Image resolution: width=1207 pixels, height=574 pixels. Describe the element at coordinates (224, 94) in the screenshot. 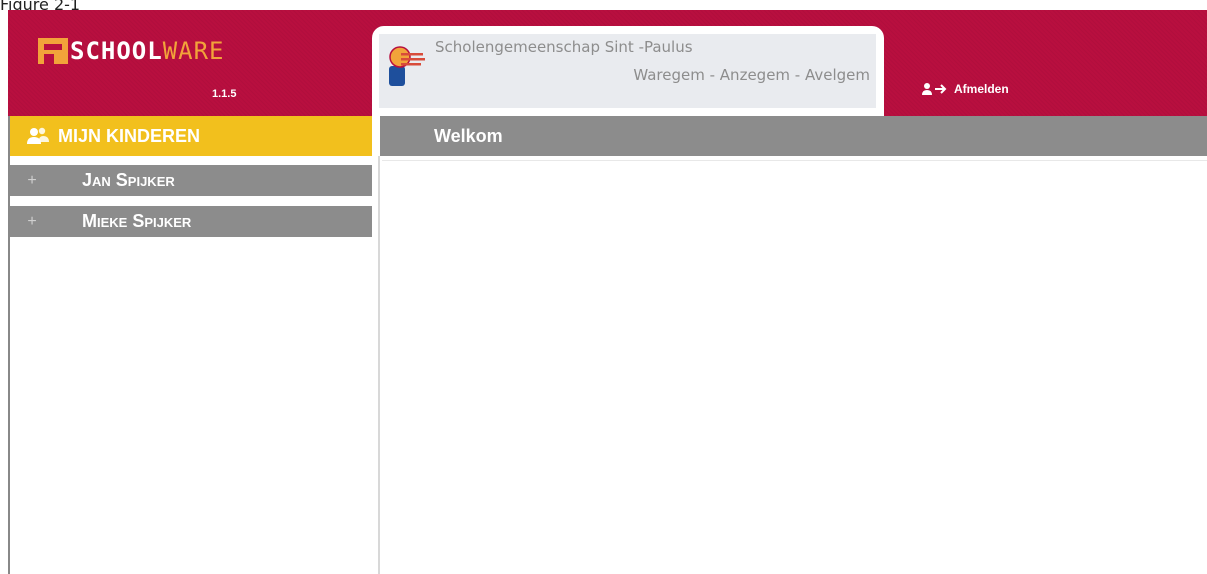

I see `app-version: 1.1.5` at that location.